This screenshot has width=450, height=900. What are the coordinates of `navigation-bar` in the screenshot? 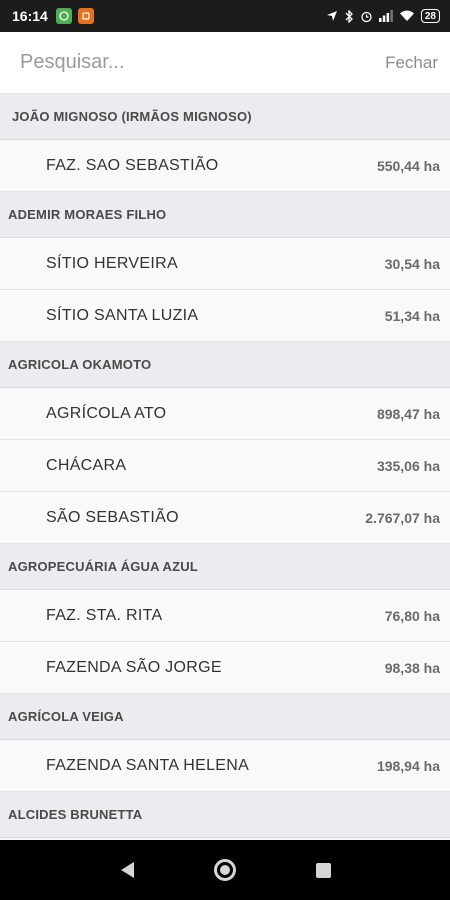 It's located at (225, 870).